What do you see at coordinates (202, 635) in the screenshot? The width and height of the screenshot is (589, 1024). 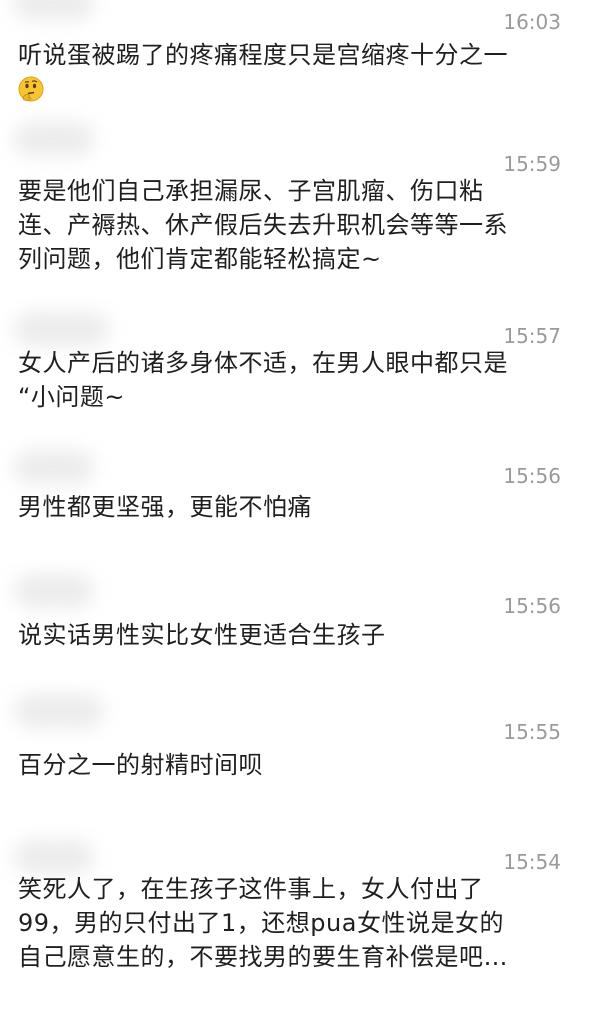 I see `comment-text-line: 说实话男性实比女性更适合生孩子` at bounding box center [202, 635].